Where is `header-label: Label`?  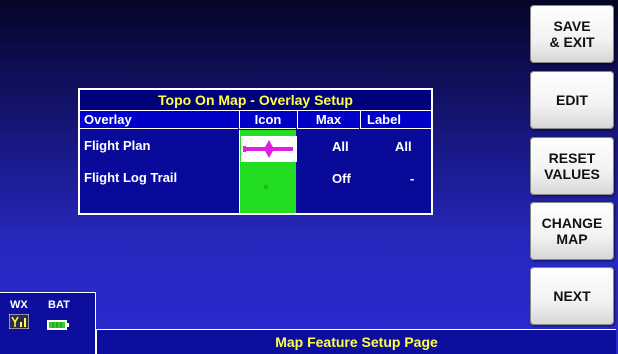 header-label: Label is located at coordinates (395, 120).